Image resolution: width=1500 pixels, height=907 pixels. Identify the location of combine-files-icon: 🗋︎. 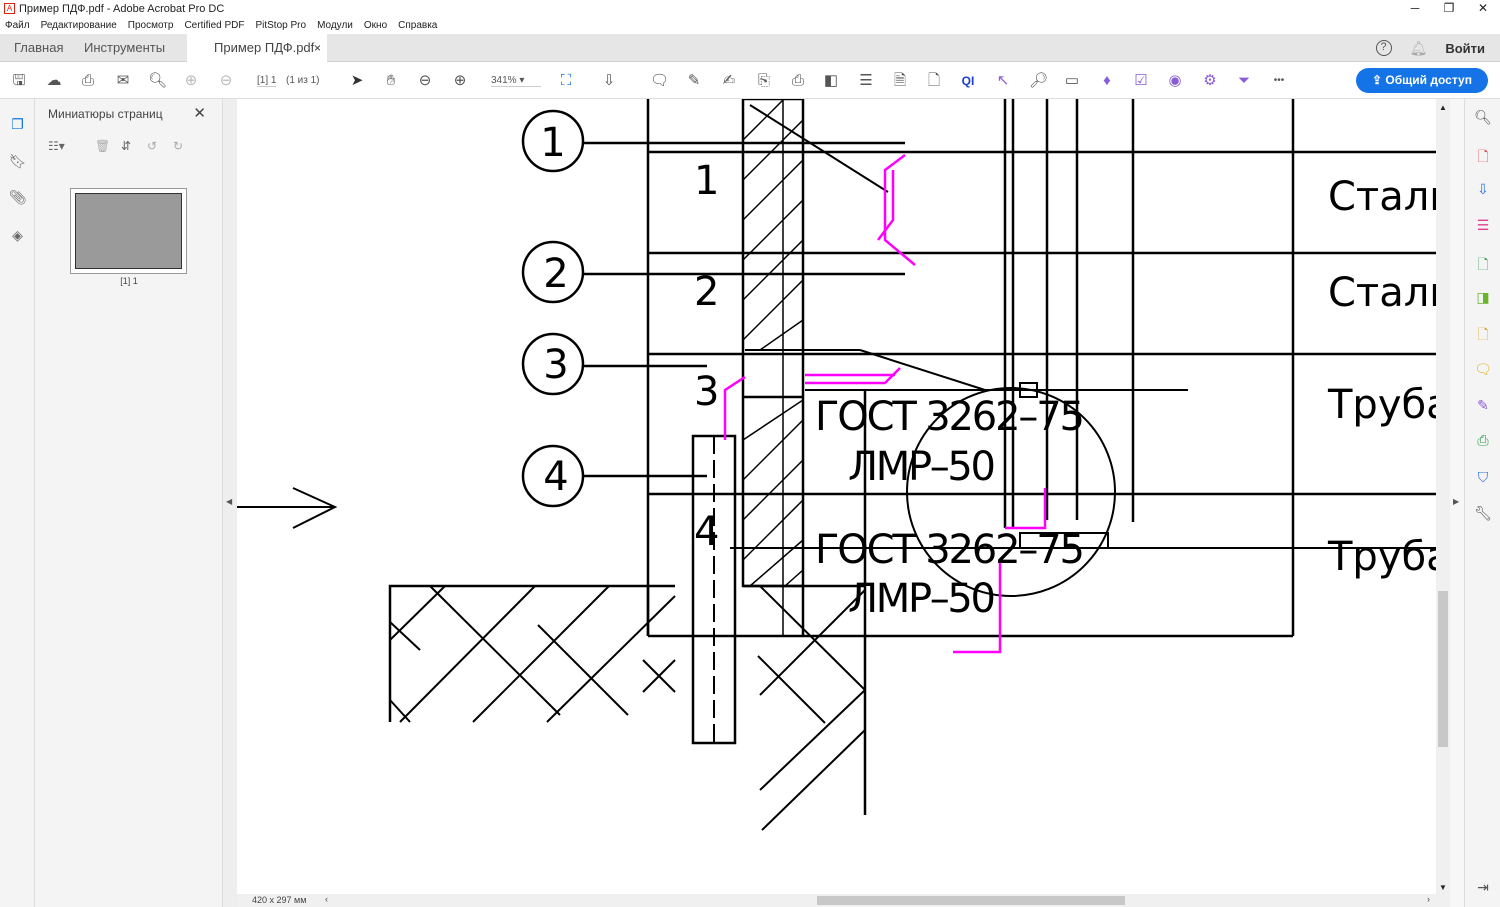
(1483, 263).